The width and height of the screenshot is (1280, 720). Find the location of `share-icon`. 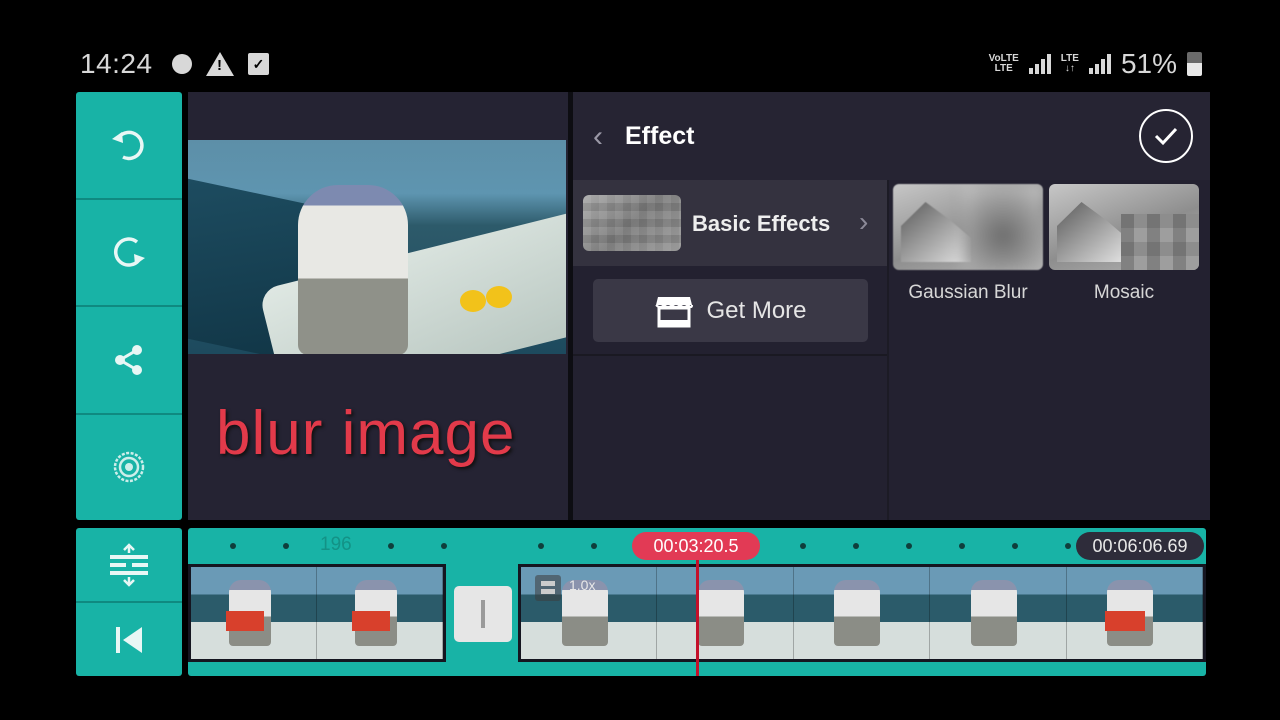

share-icon is located at coordinates (128, 359).